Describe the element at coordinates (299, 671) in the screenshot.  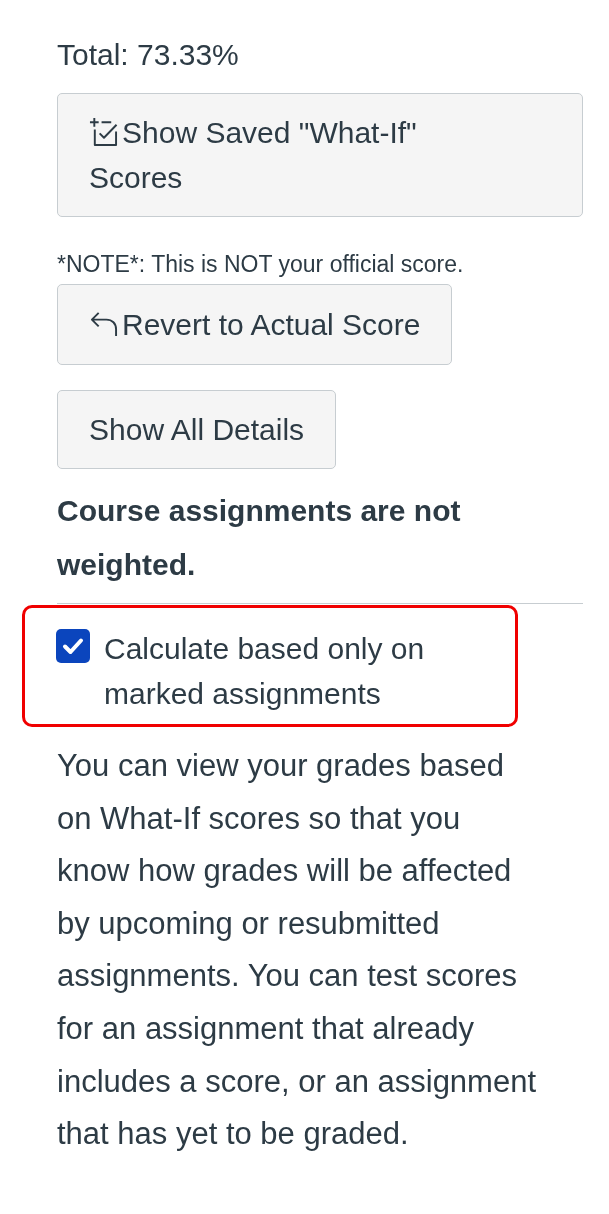
I see `checkbox-label: Calculate based only on marked assignments` at that location.